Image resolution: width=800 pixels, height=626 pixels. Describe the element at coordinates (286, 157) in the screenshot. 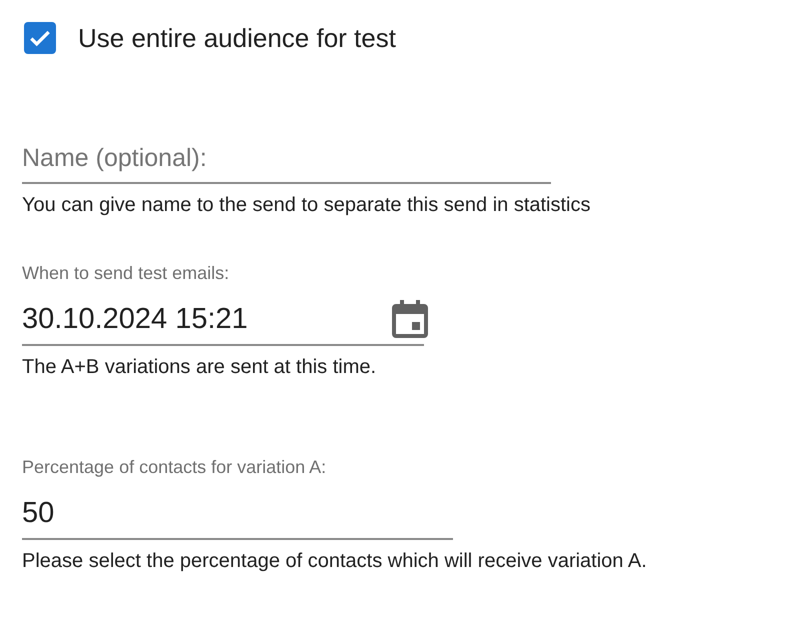

I see `name-field: Name (optional):` at that location.